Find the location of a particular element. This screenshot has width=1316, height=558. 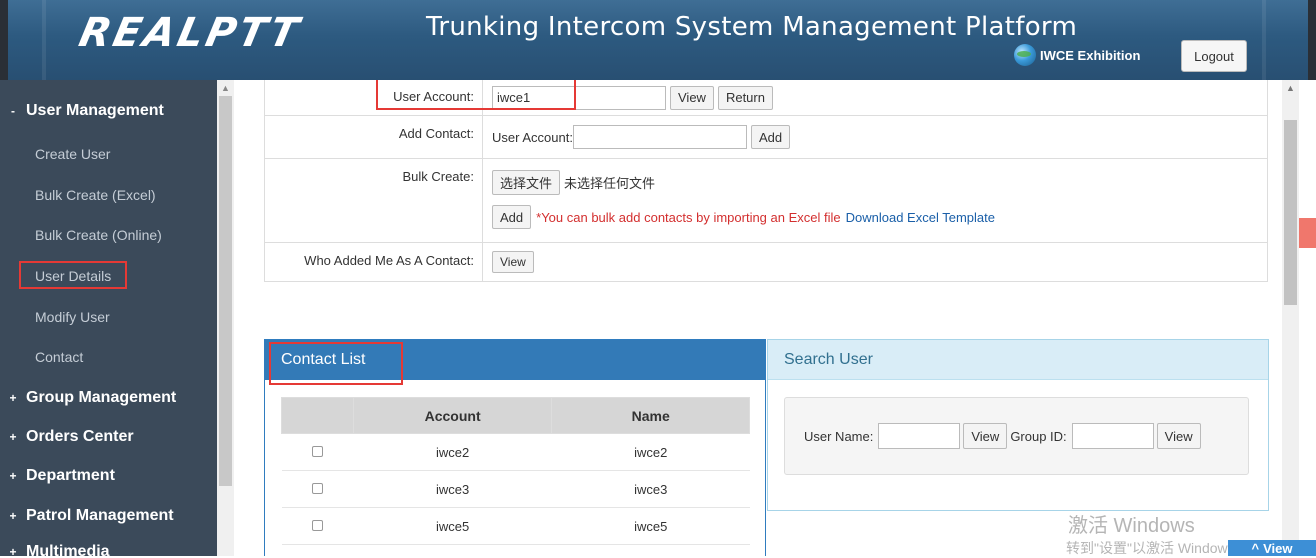

sidebar-section-multimedia: + Multimedia is located at coordinates (55, 549).